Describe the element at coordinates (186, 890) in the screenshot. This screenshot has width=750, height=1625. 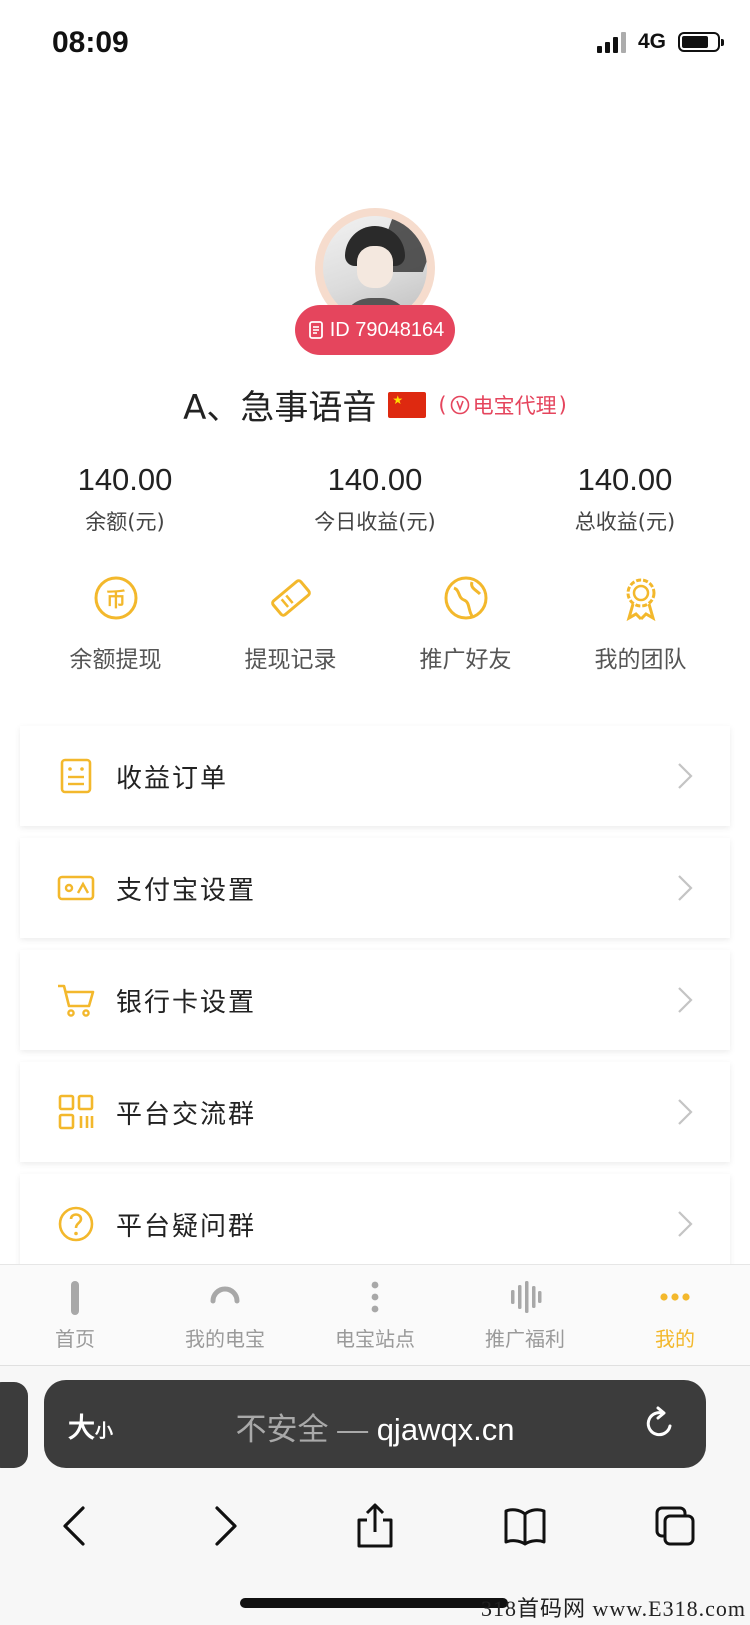
I see `menu-label: 支付宝设置` at that location.